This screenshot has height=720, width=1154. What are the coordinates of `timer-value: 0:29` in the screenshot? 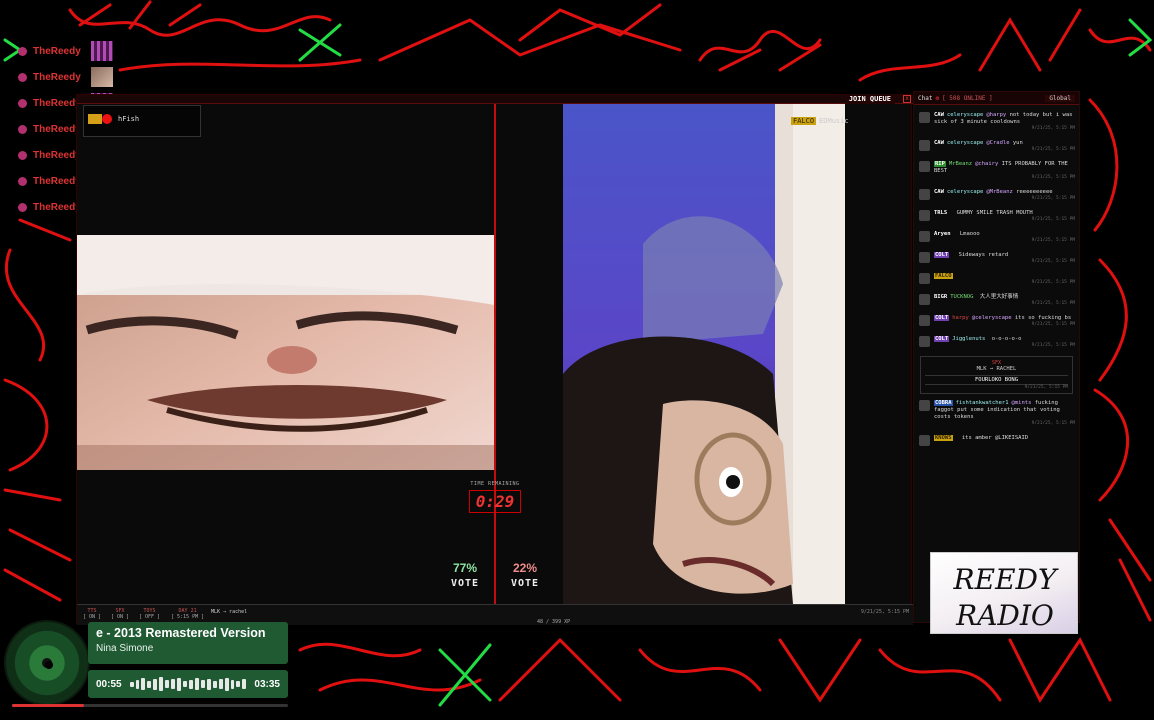 It's located at (495, 501).